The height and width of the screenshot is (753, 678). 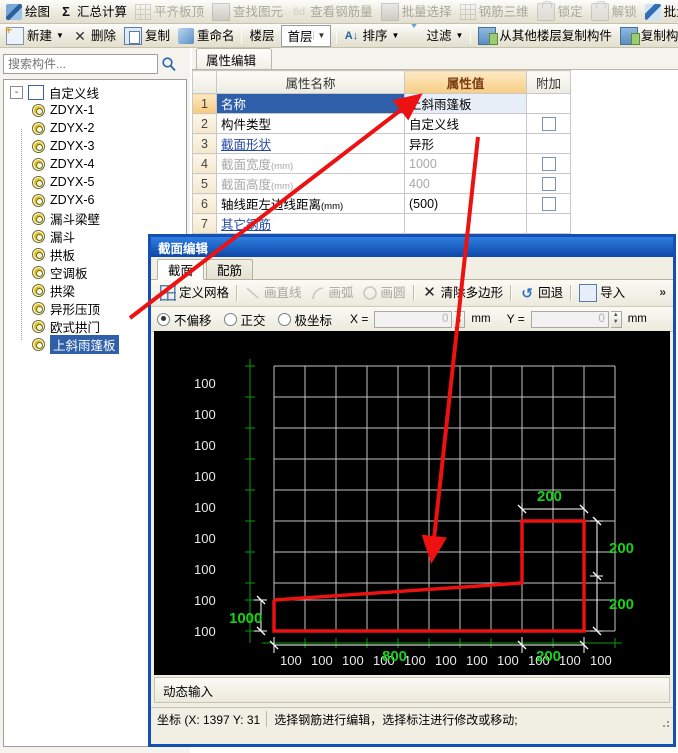 What do you see at coordinates (169, 12) in the screenshot?
I see `toolbar-item-align-slab-top: 平齐板顶` at bounding box center [169, 12].